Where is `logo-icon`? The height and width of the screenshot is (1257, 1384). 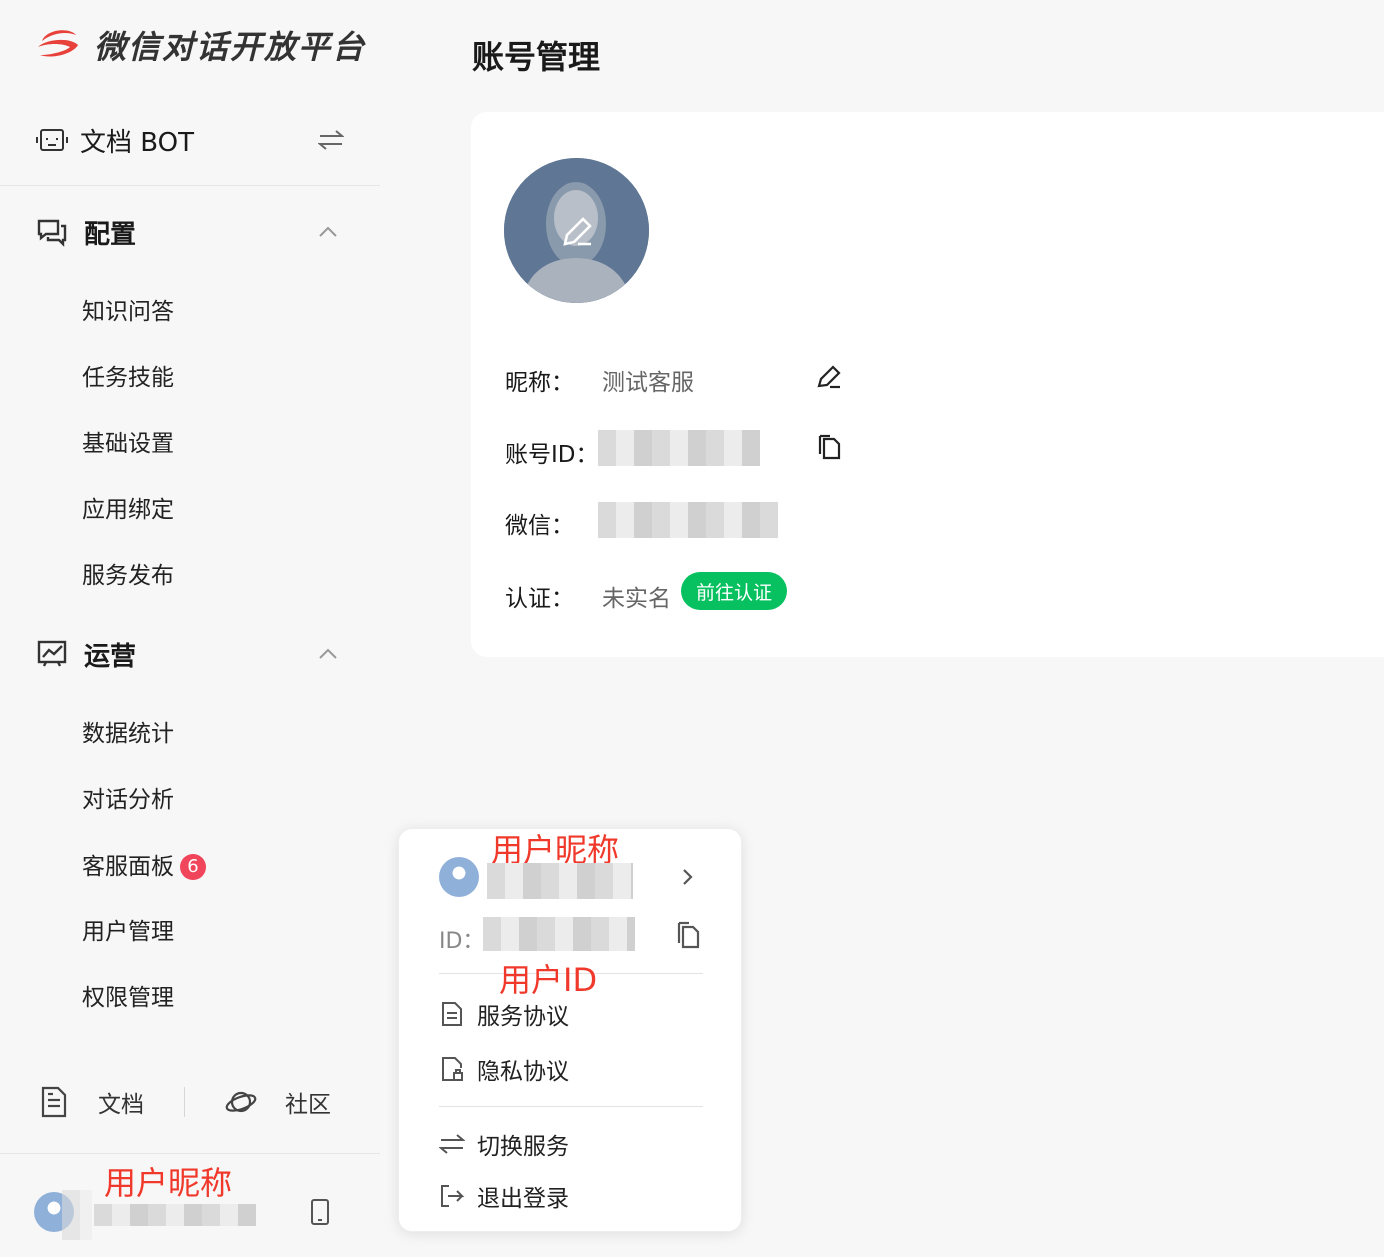 logo-icon is located at coordinates (58, 43).